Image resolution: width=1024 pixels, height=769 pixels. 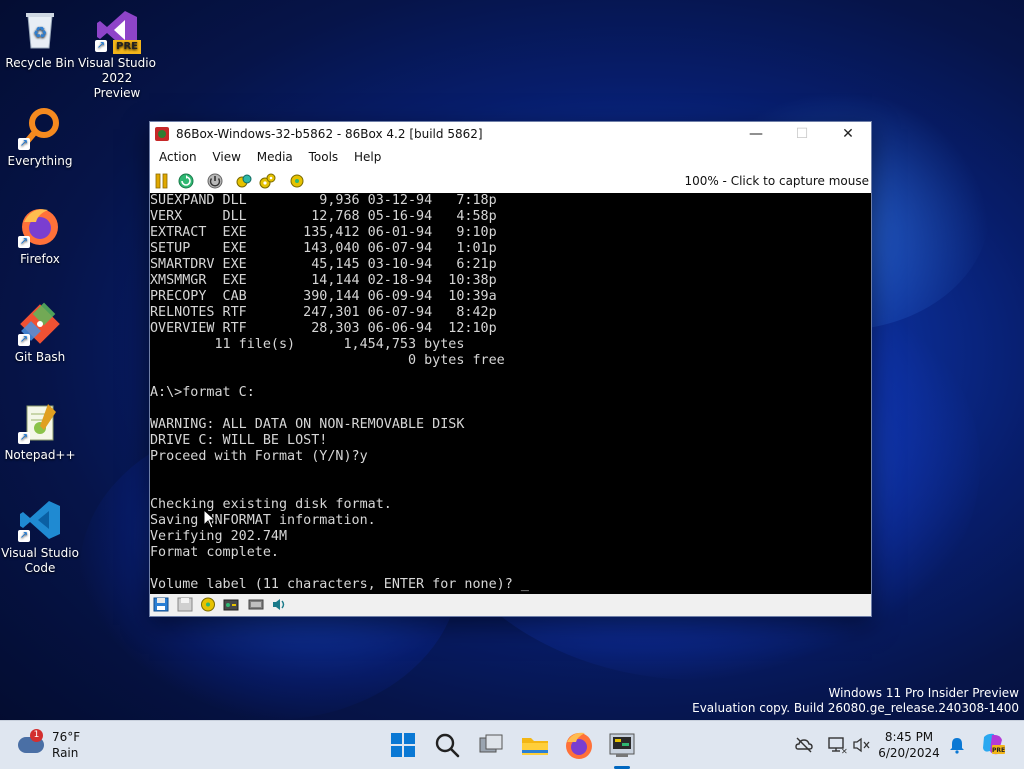 I want to click on weather-condition: Rain, so click(x=65, y=753).